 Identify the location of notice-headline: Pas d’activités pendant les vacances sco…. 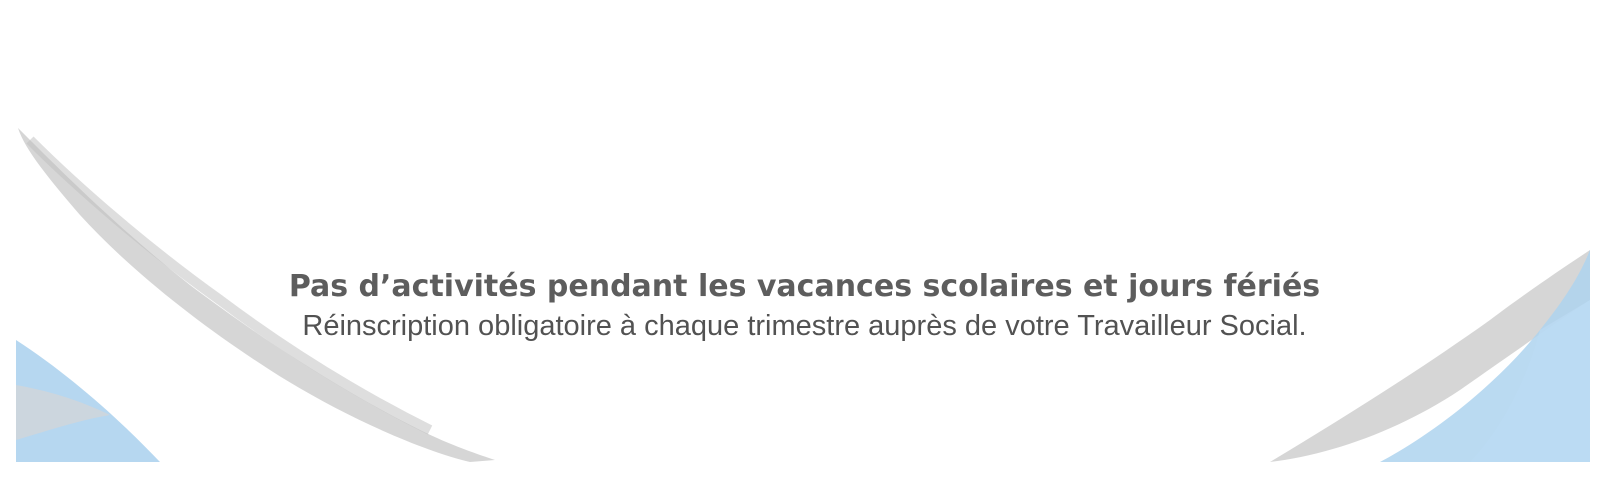
(804, 286).